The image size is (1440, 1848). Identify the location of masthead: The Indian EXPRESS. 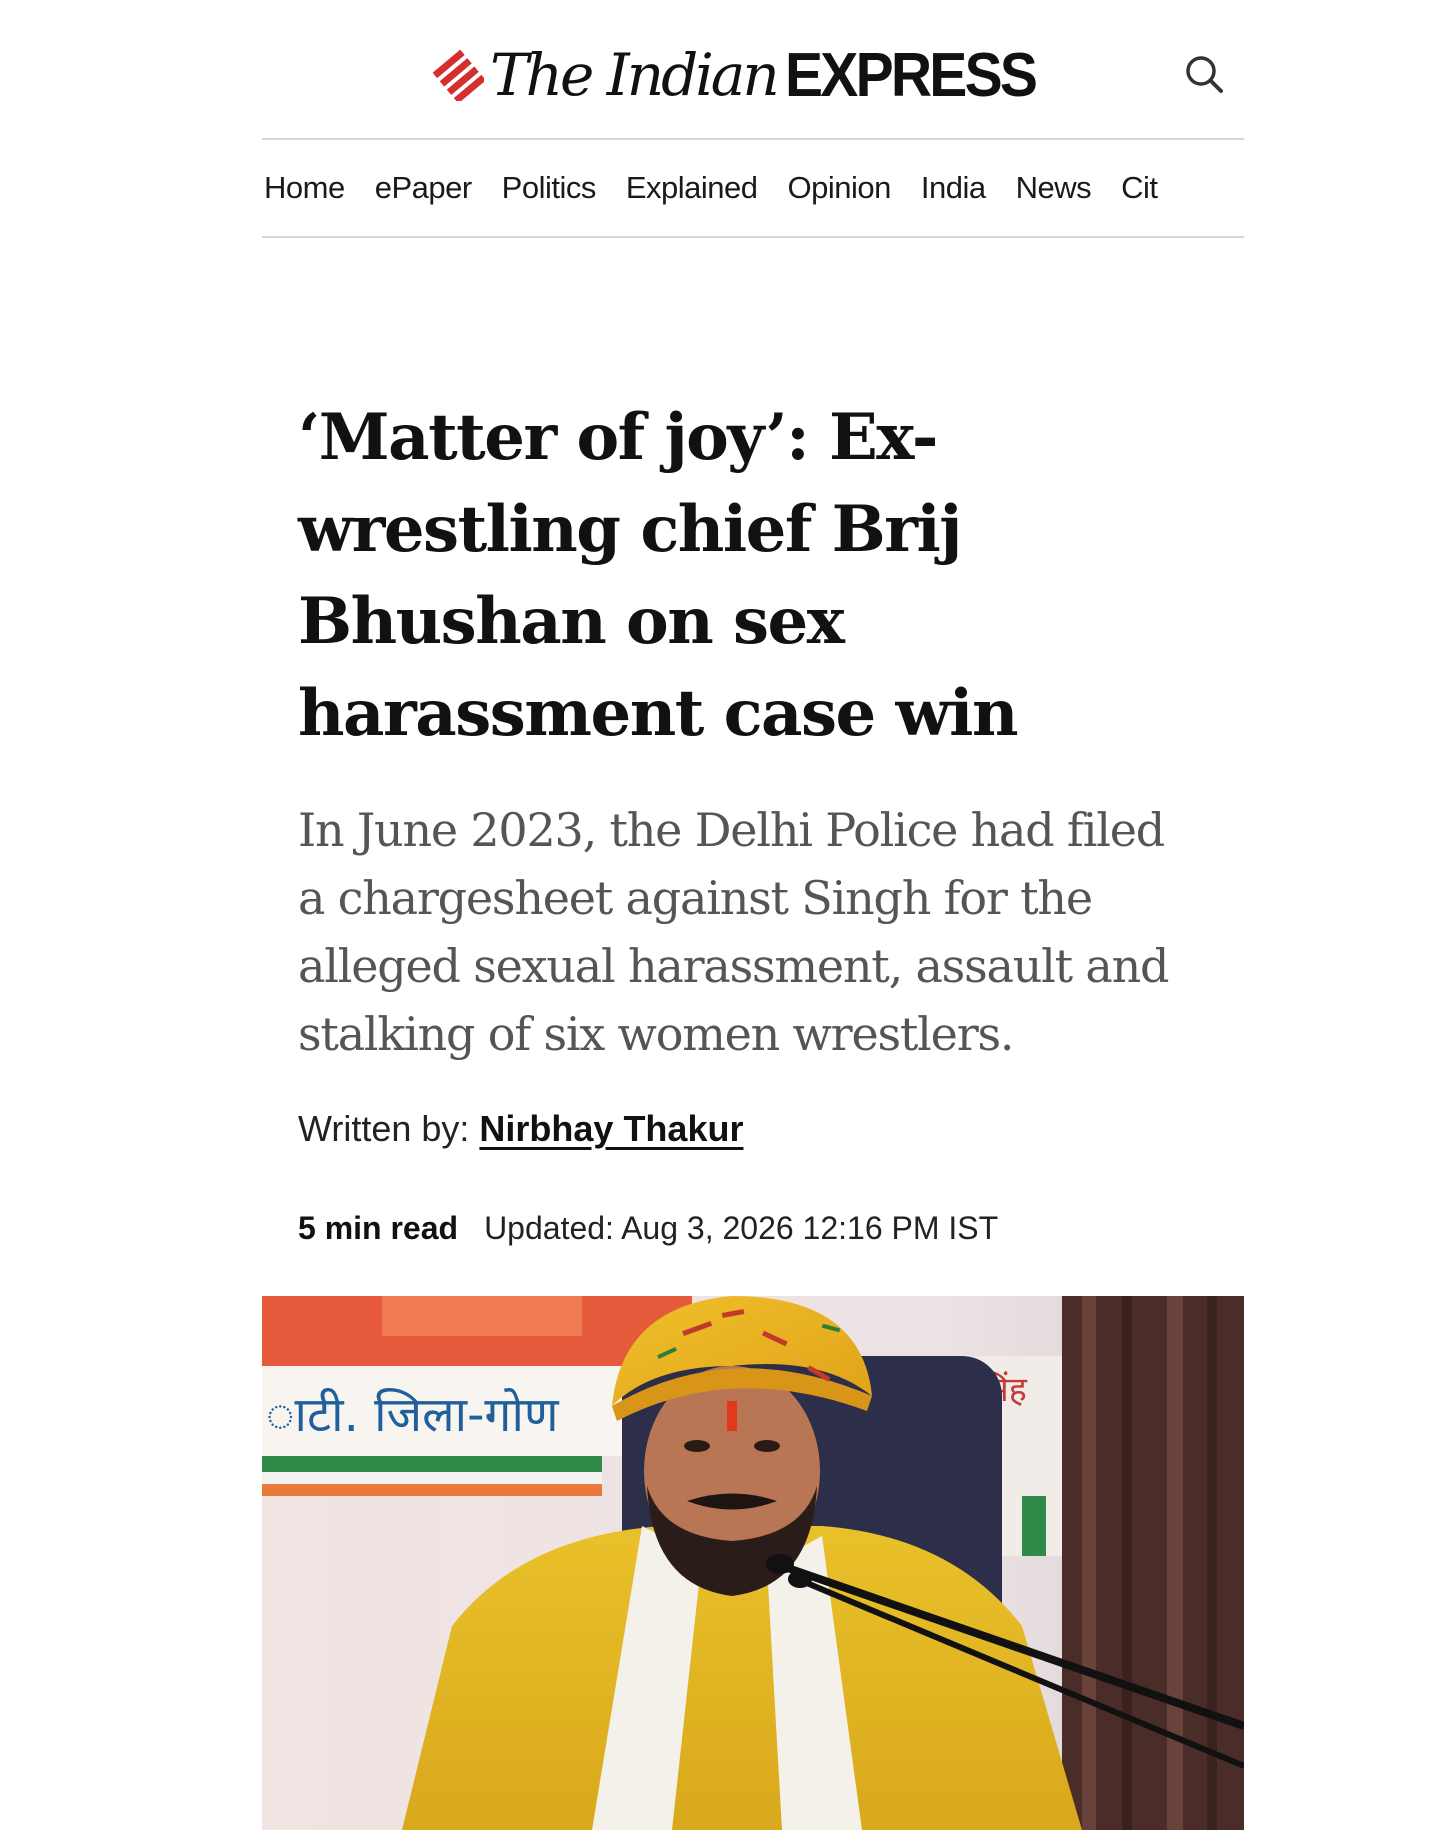
(753, 75).